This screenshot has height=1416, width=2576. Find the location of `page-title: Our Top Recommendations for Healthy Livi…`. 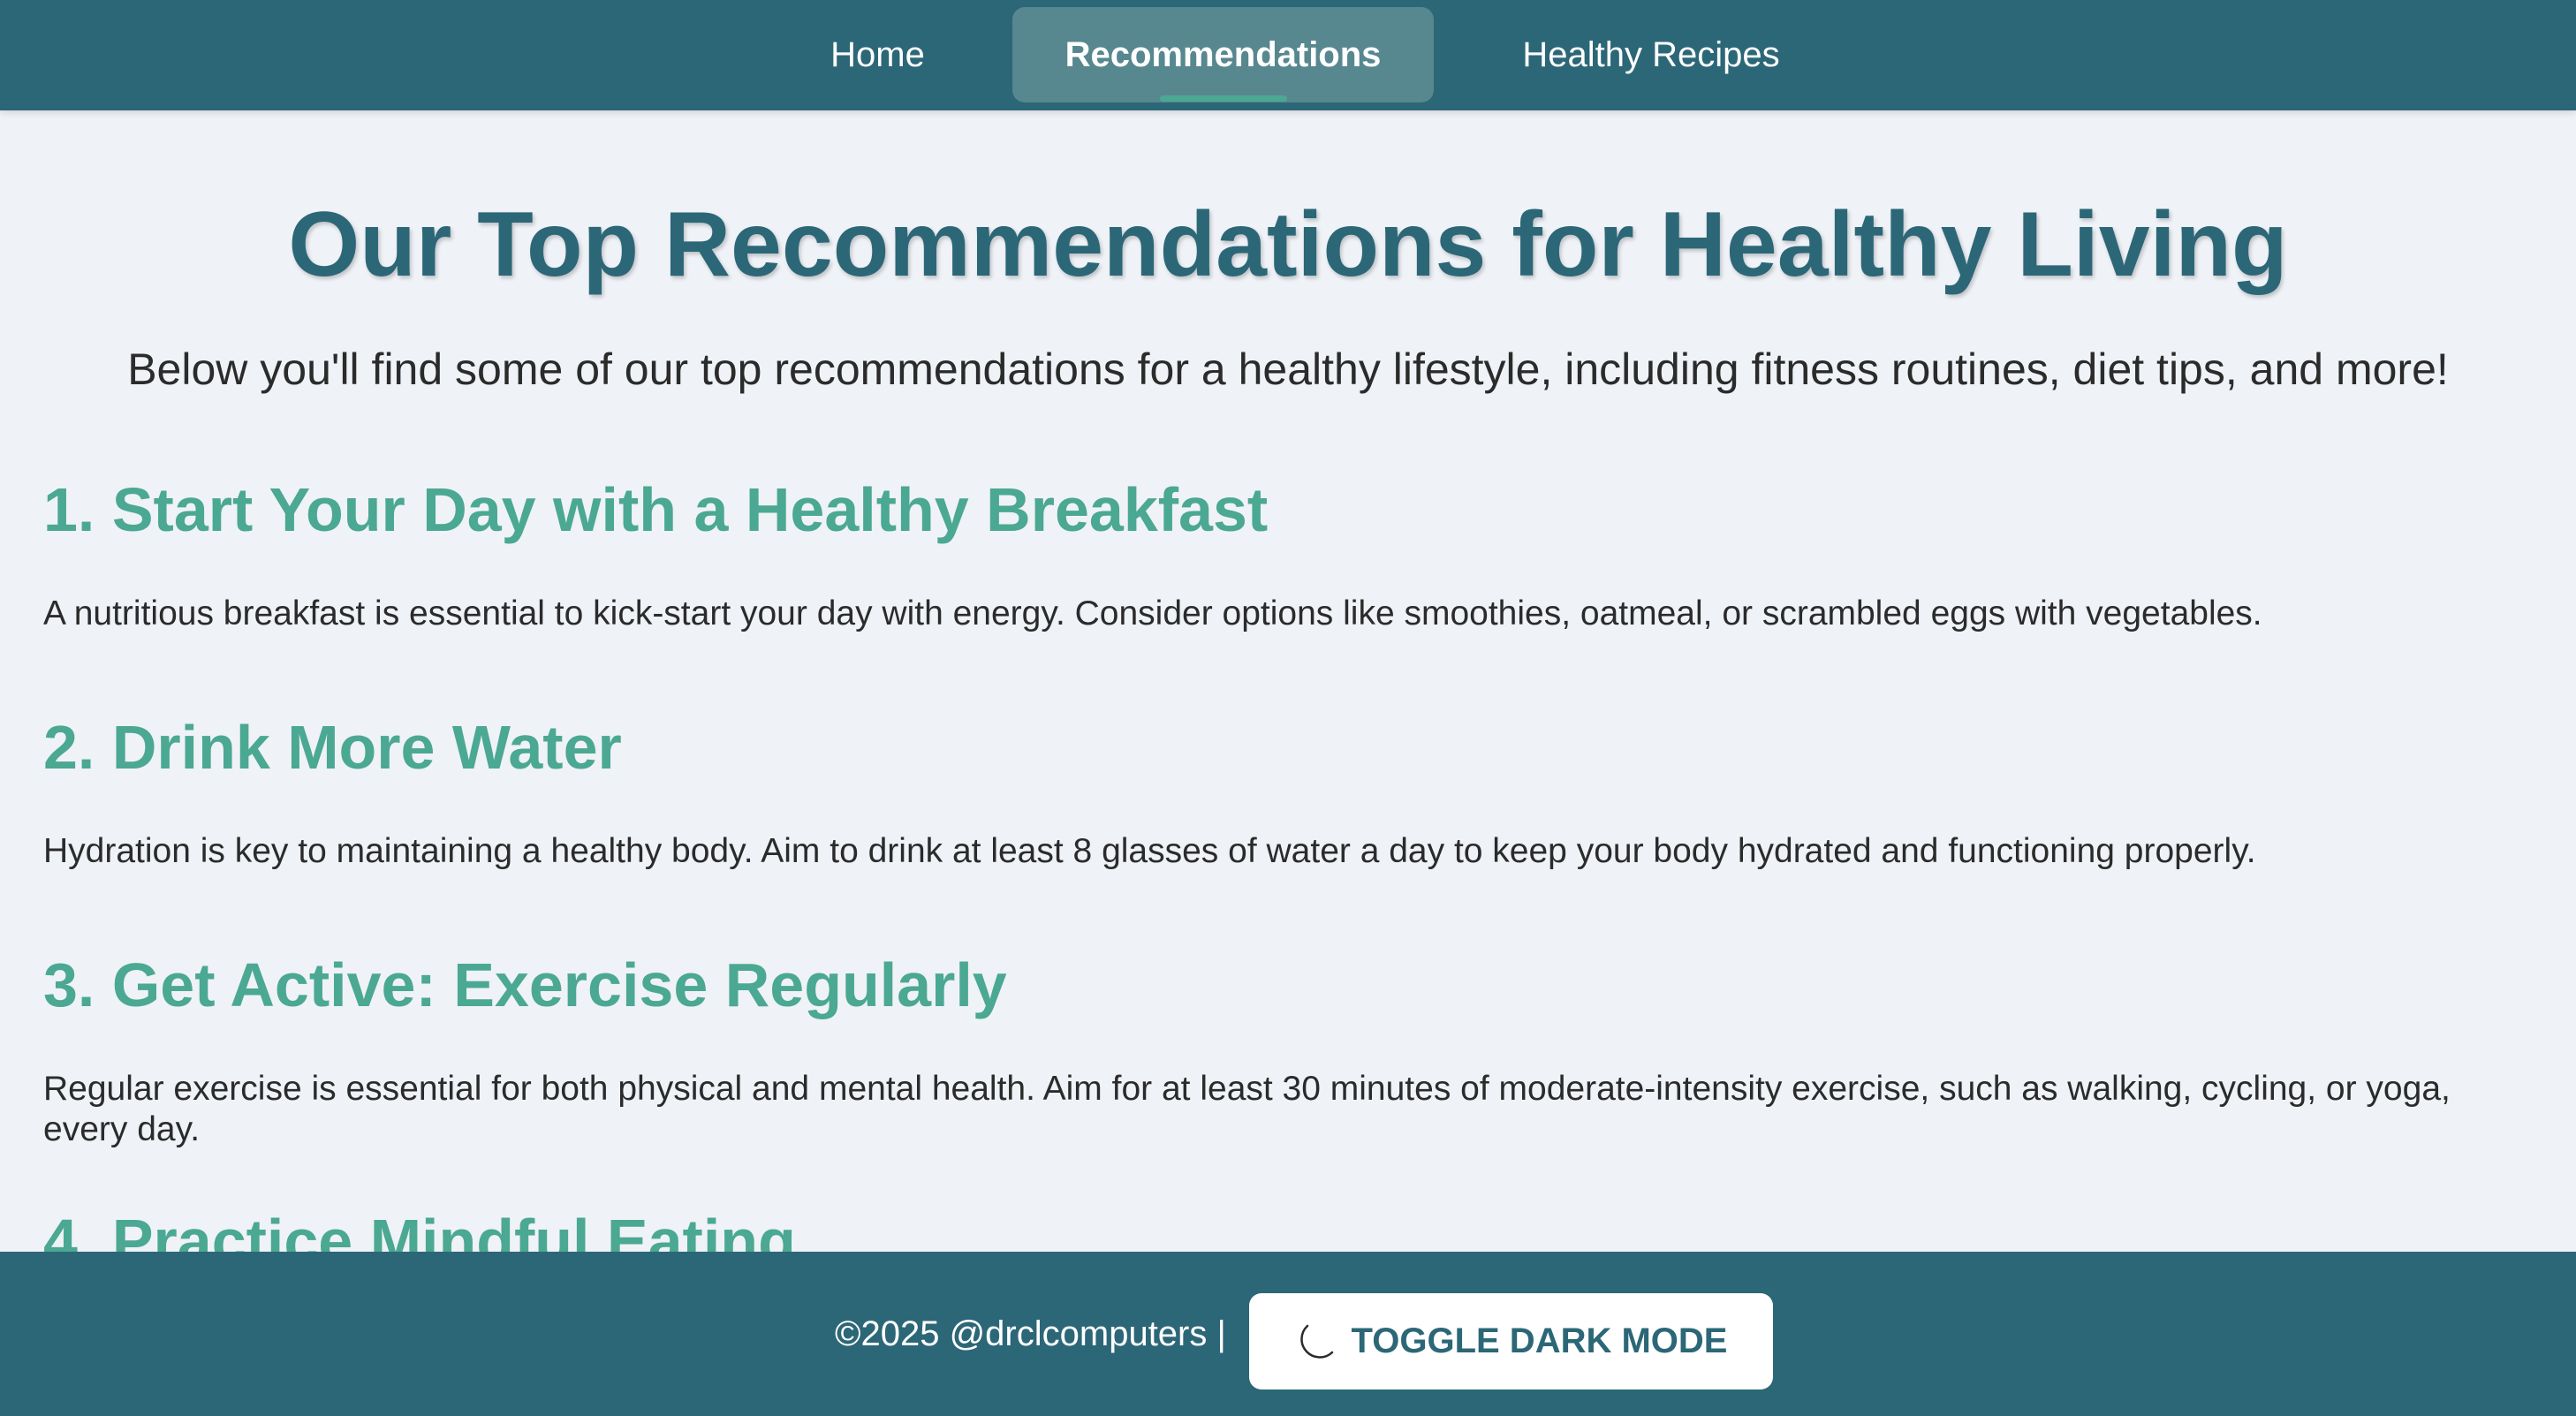

page-title: Our Top Recommendations for Healthy Livi… is located at coordinates (1288, 244).